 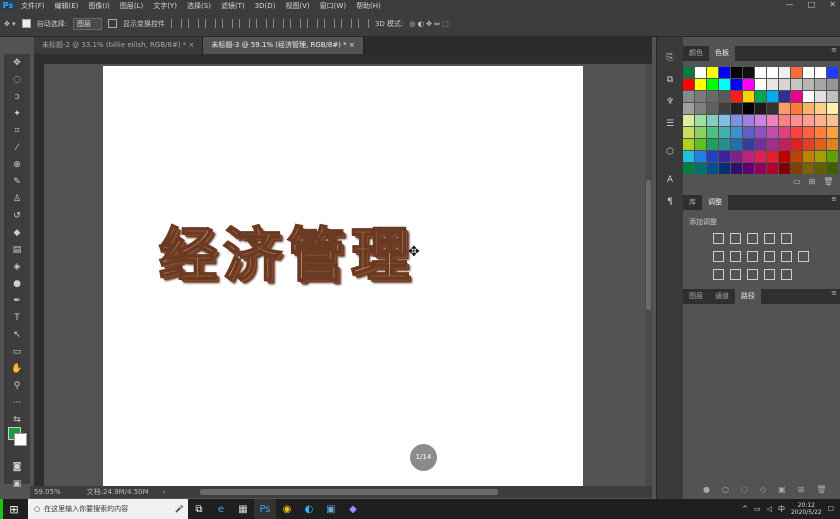 I want to click on marquee-tool-icon: ◌, so click(x=17, y=79).